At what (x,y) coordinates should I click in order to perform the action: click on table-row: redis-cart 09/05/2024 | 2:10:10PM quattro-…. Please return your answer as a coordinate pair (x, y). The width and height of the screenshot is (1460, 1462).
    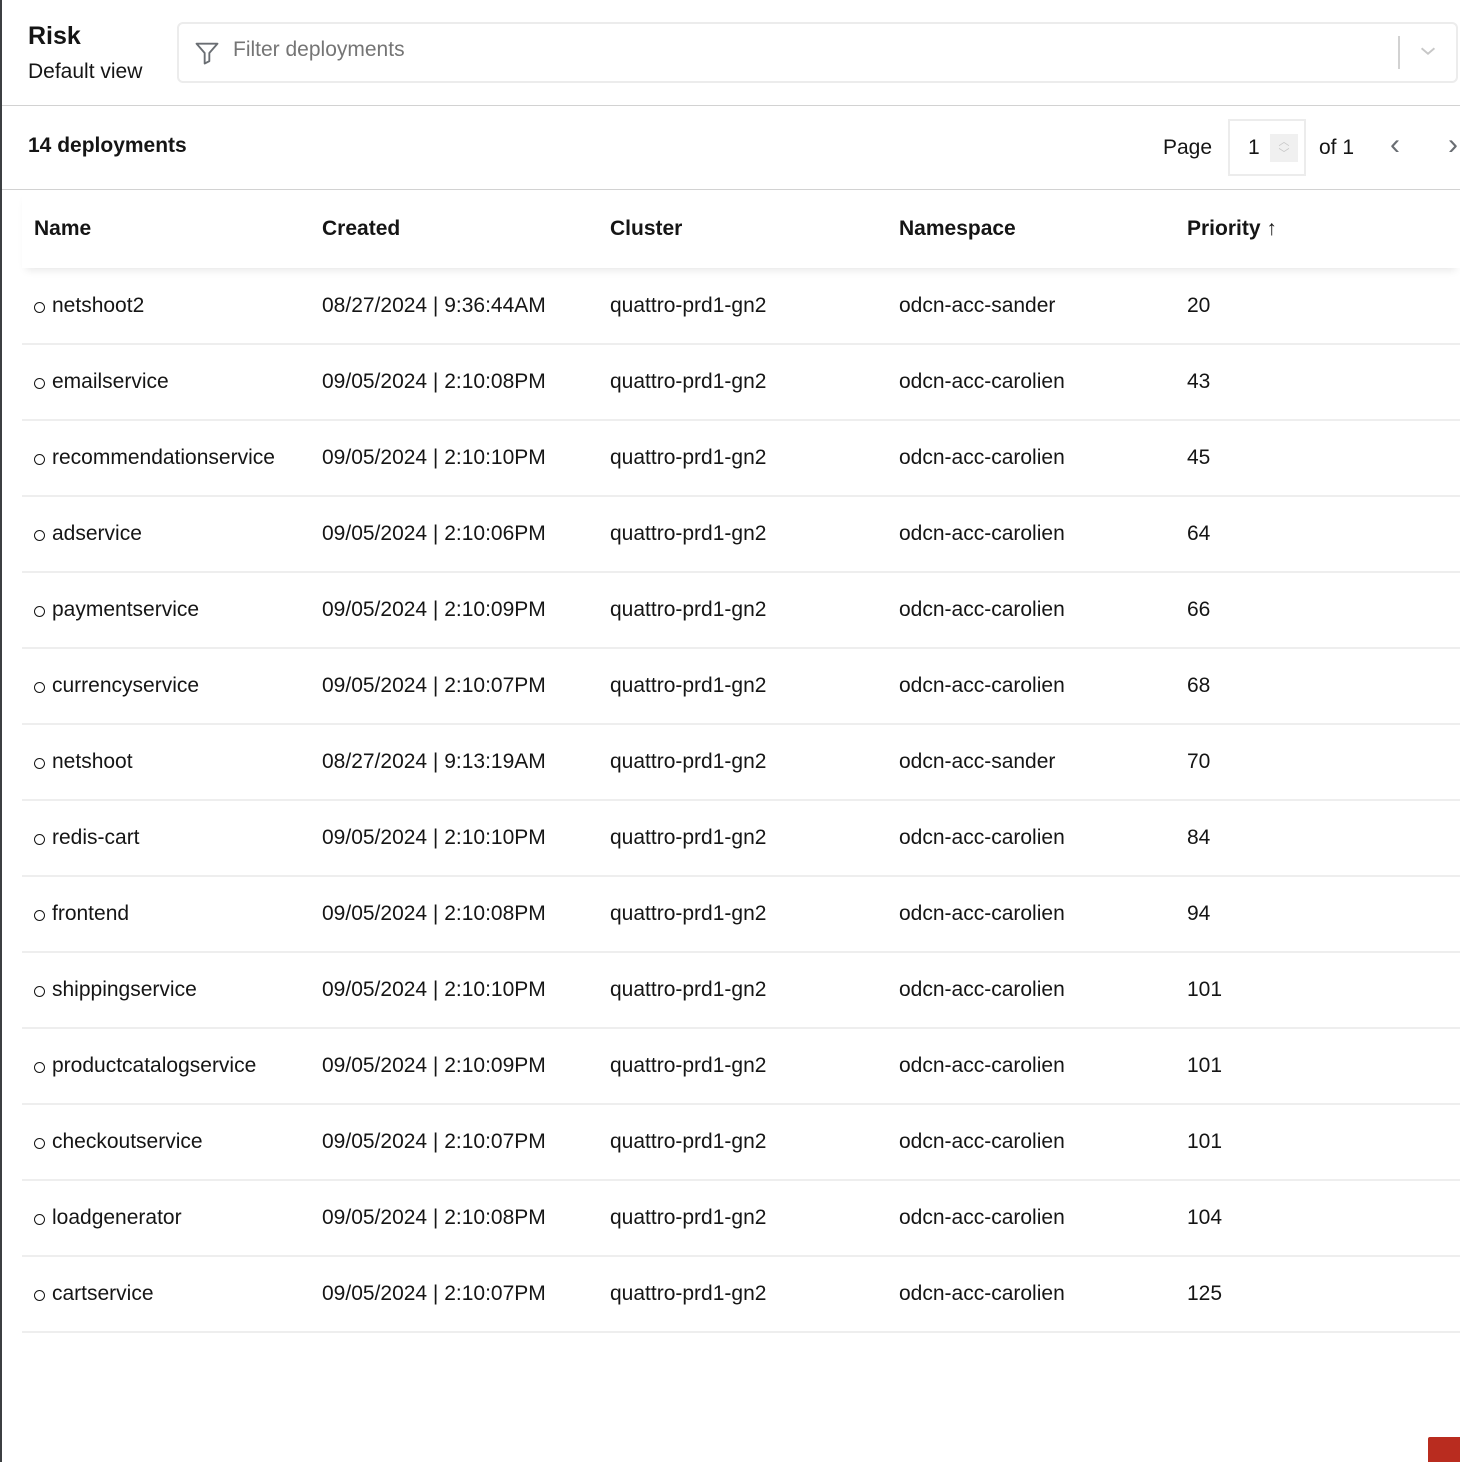
    Looking at the image, I should click on (741, 838).